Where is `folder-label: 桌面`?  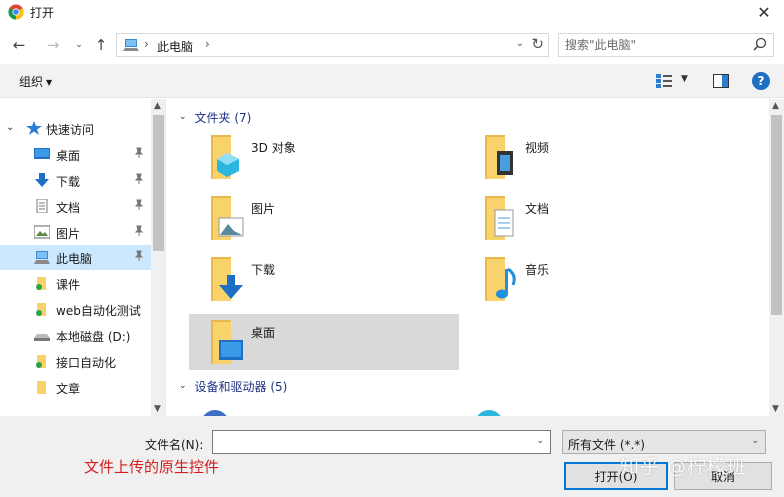 folder-label: 桌面 is located at coordinates (263, 333).